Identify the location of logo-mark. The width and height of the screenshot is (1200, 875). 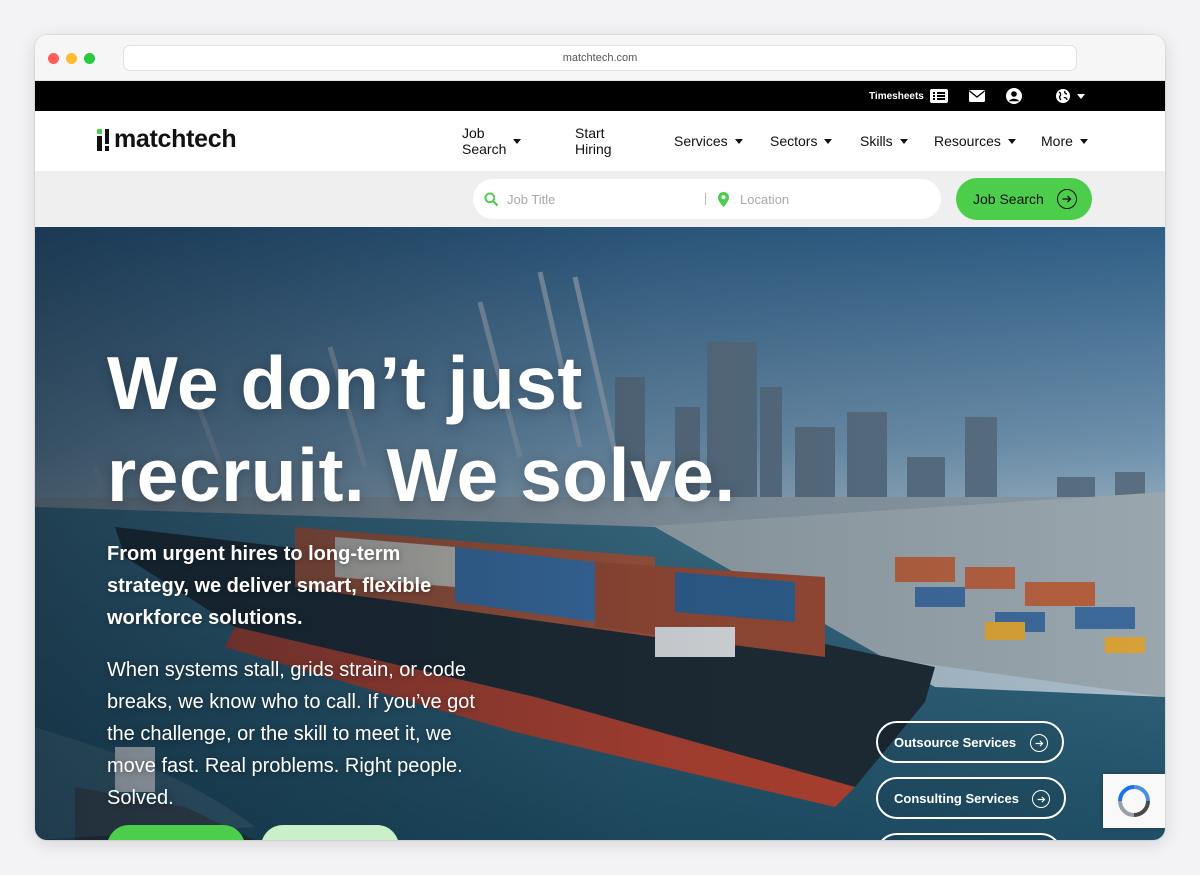
(104, 140).